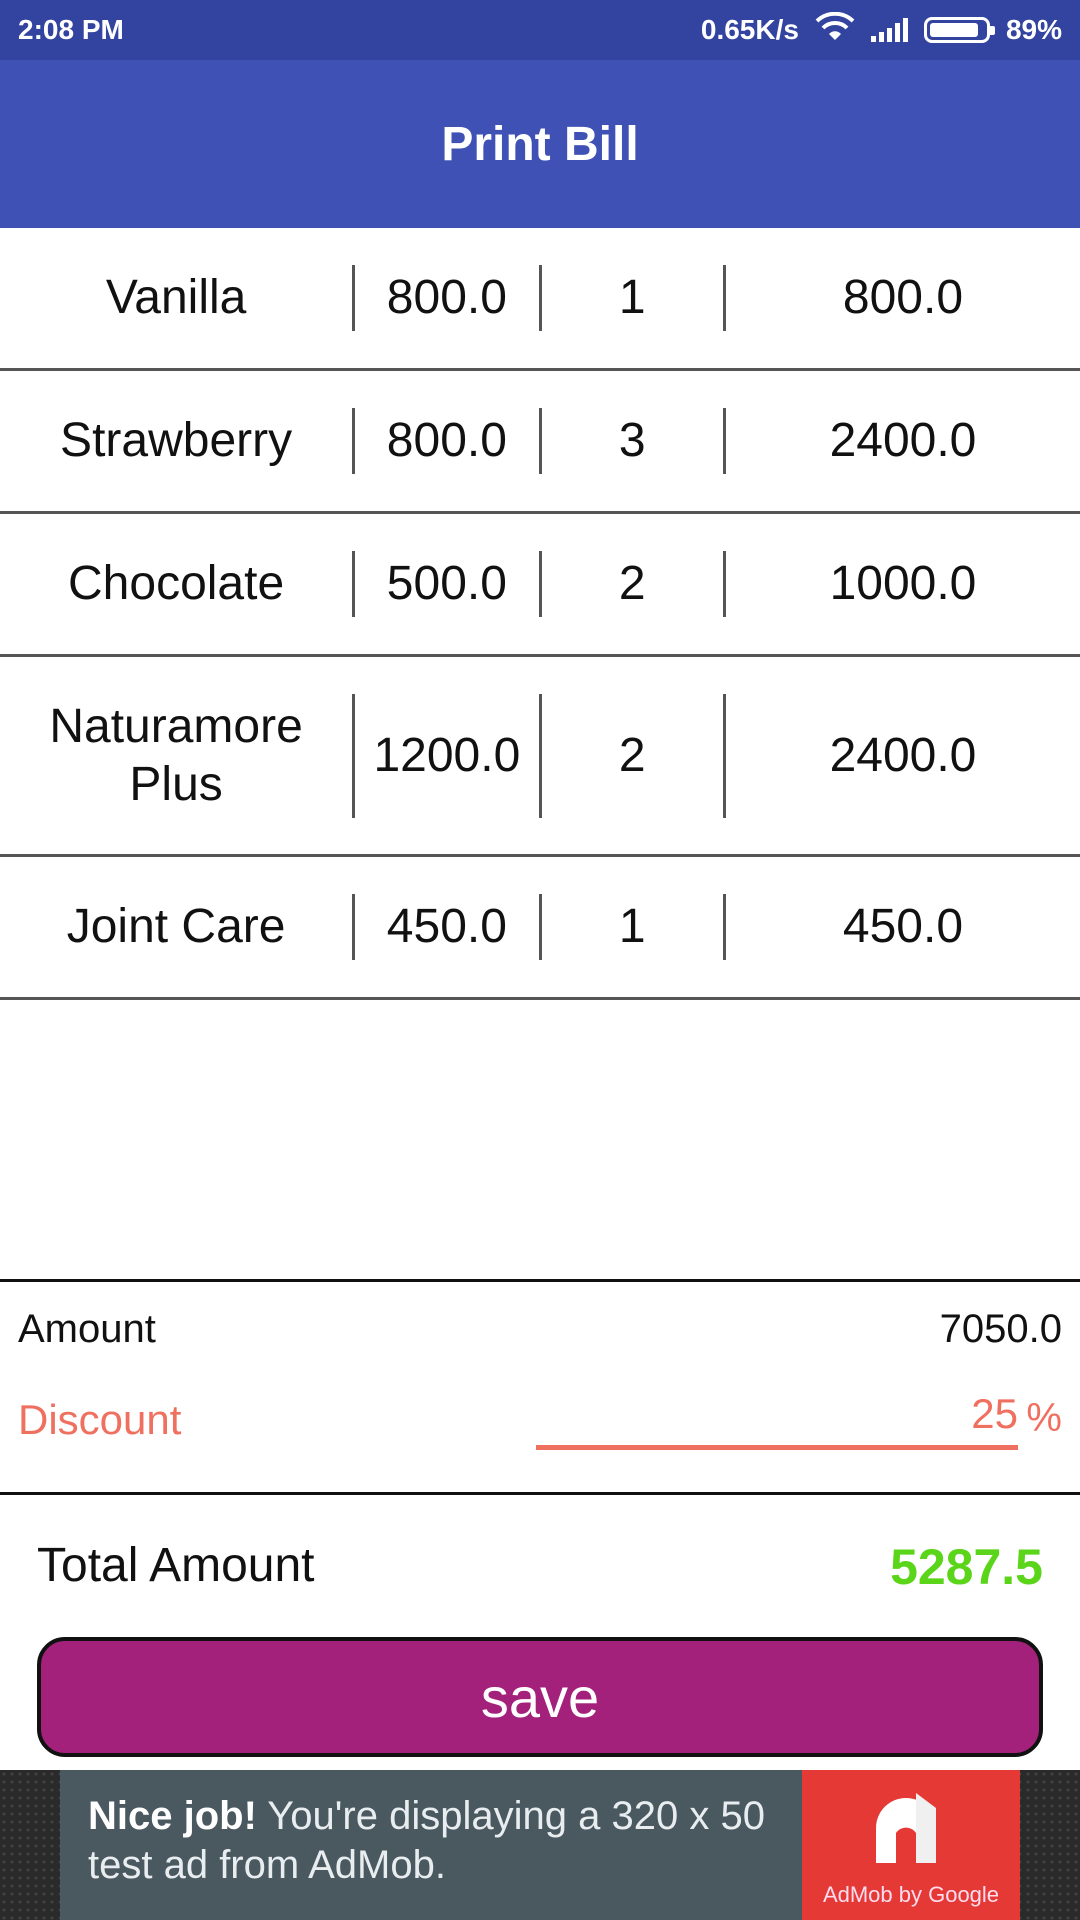  I want to click on bill-row: Strawberry 800.0 3 2400.0, so click(540, 442).